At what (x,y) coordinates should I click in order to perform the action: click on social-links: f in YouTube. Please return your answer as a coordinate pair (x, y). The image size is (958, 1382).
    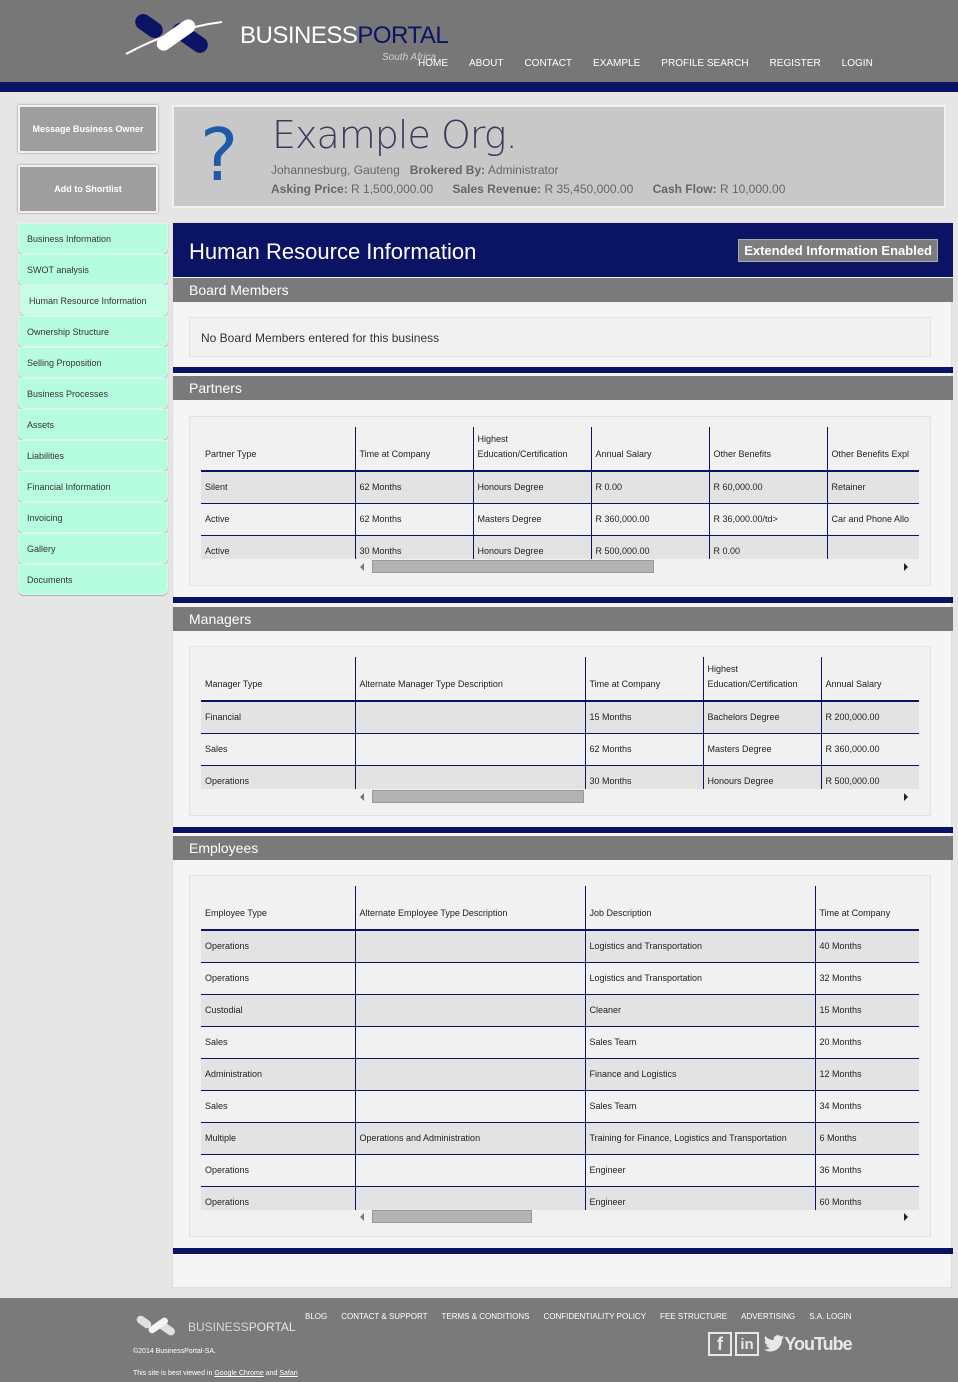
    Looking at the image, I should click on (780, 1344).